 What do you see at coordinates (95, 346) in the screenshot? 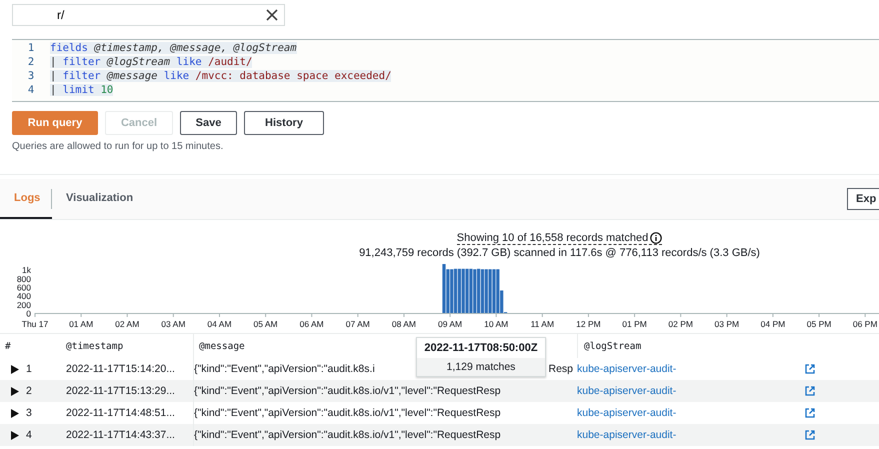
I see `column-header: @timestamp` at bounding box center [95, 346].